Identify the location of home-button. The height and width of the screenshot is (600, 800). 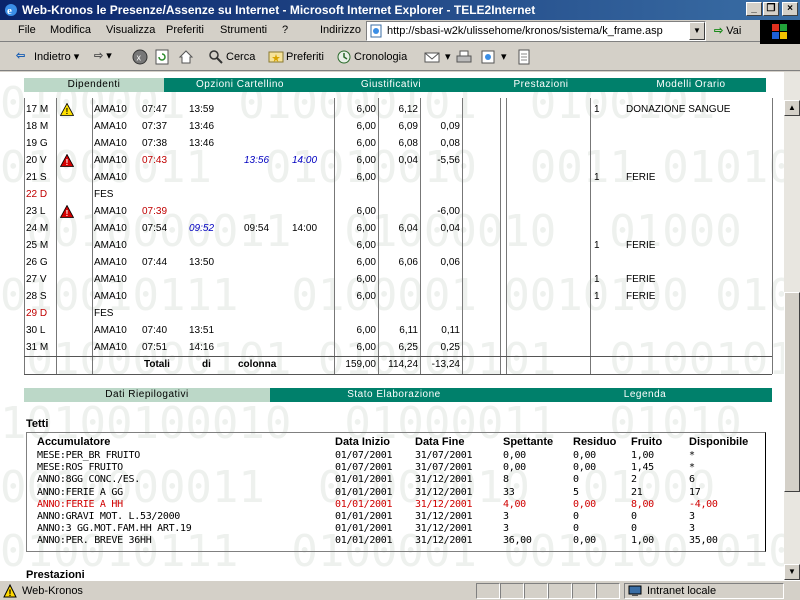
(187, 57).